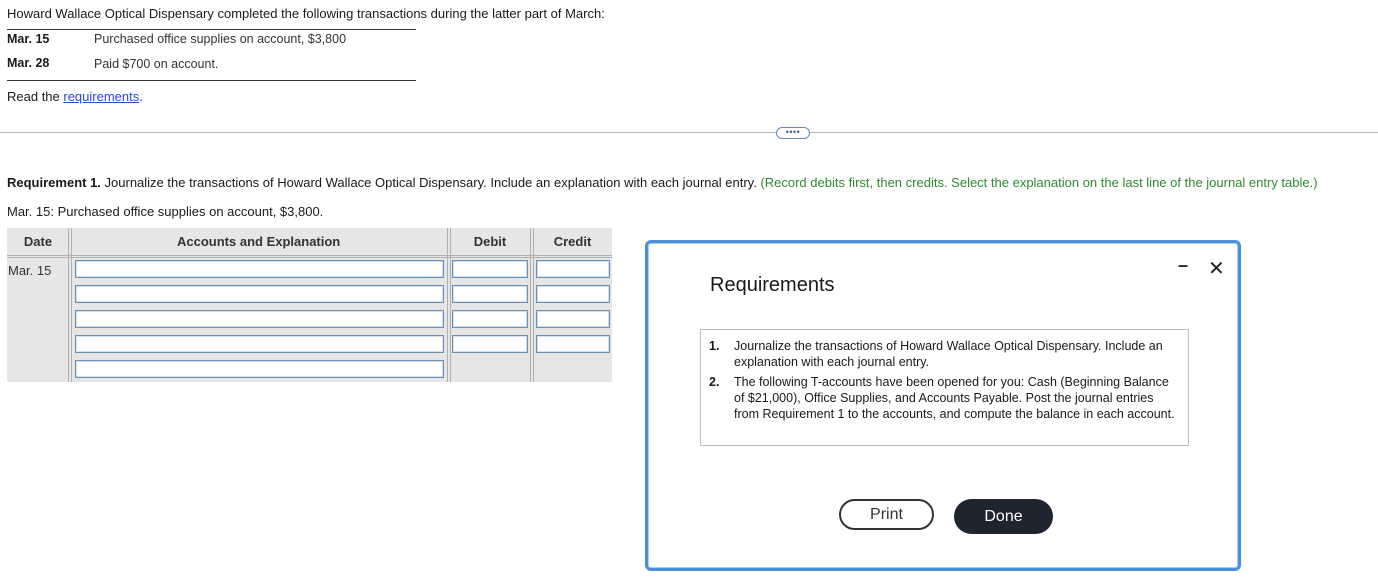 The height and width of the screenshot is (586, 1378). What do you see at coordinates (886, 514) in the screenshot?
I see `print-button: Print` at bounding box center [886, 514].